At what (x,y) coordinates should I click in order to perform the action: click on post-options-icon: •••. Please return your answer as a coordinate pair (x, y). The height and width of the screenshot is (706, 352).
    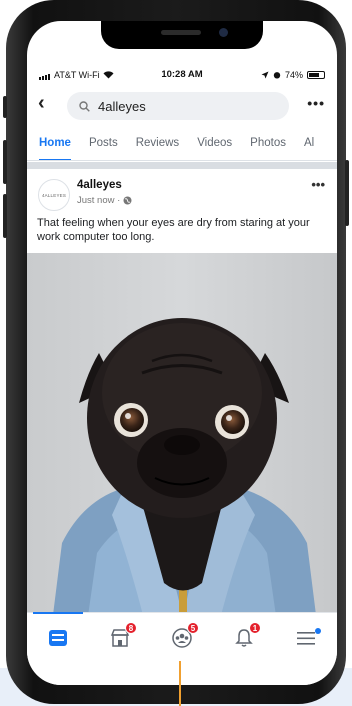
    Looking at the image, I should click on (318, 184).